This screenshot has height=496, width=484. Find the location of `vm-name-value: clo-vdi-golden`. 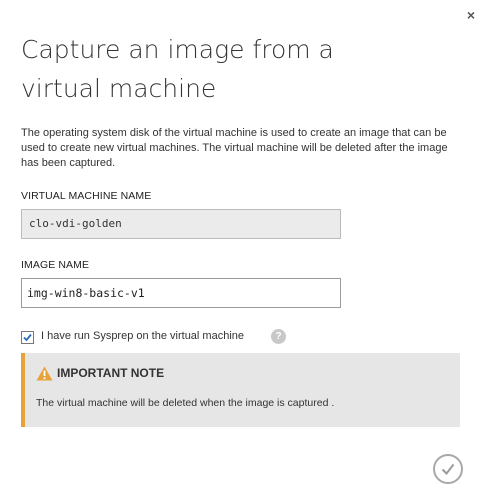

vm-name-value: clo-vdi-golden is located at coordinates (75, 223).